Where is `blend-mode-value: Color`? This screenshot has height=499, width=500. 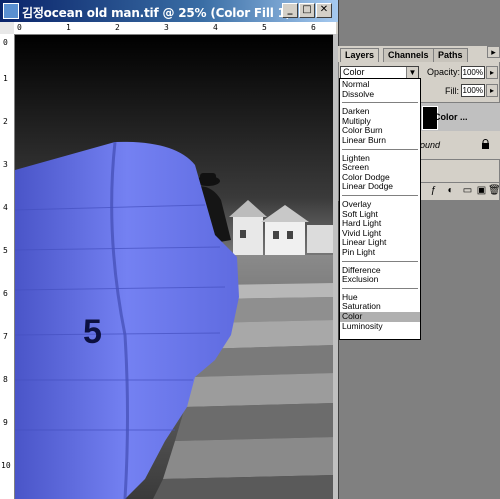
blend-mode-value: Color is located at coordinates (354, 72).